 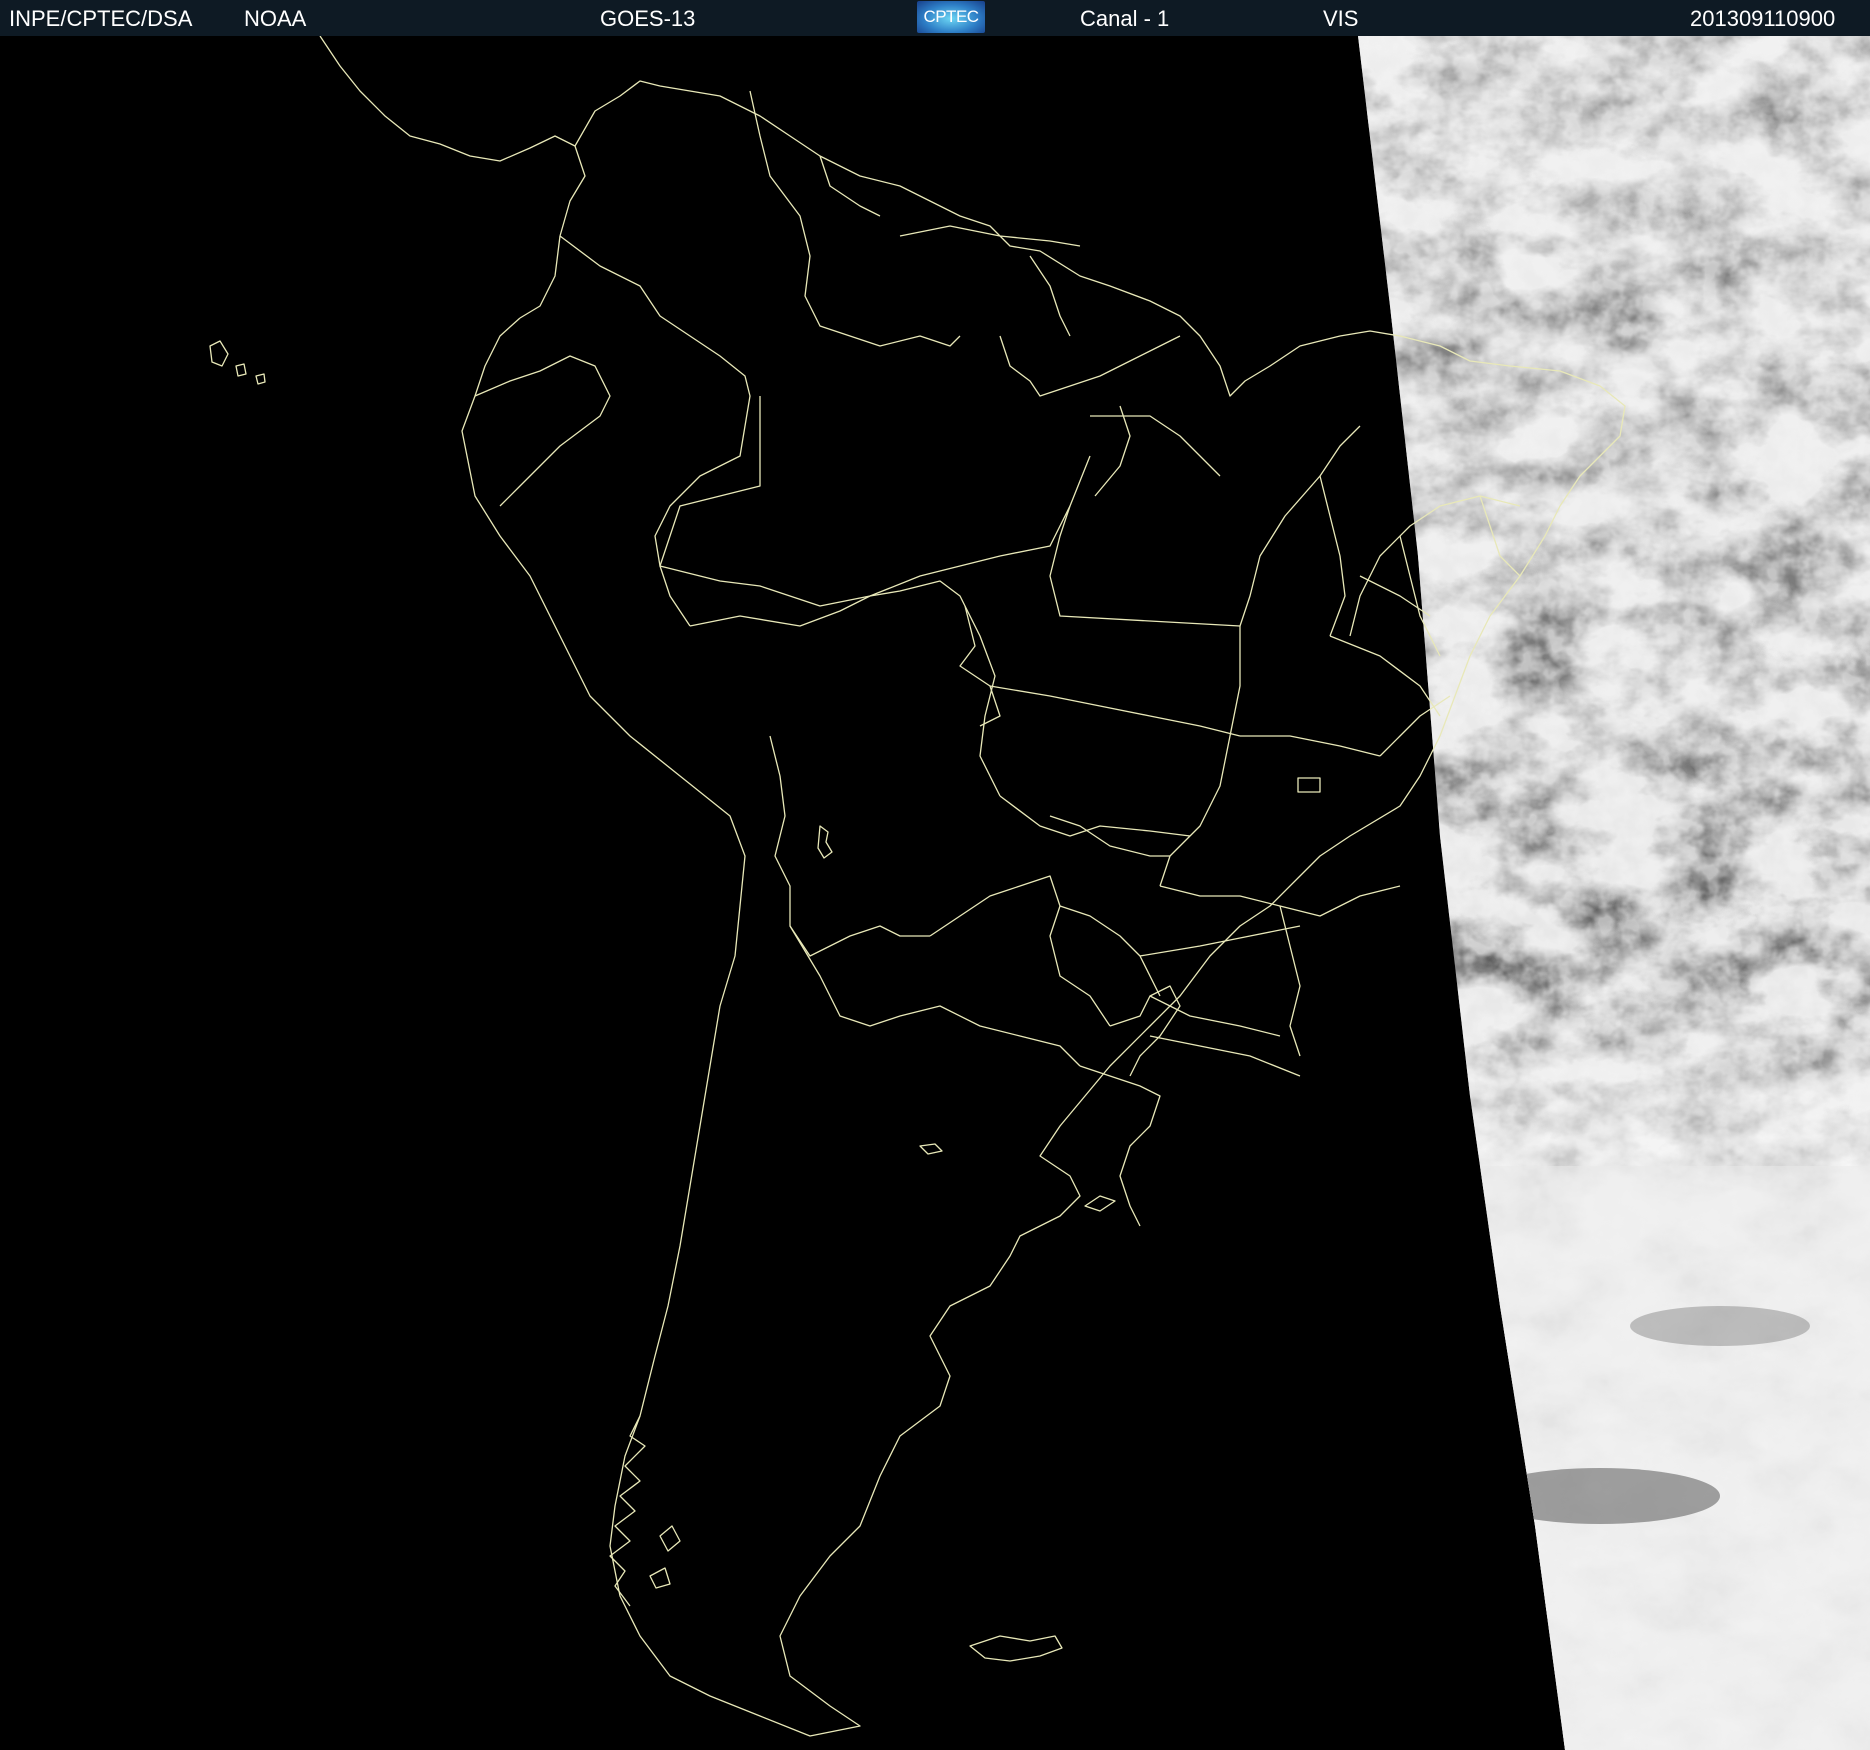 What do you see at coordinates (648, 18) in the screenshot?
I see `satellite-label: GOES-13` at bounding box center [648, 18].